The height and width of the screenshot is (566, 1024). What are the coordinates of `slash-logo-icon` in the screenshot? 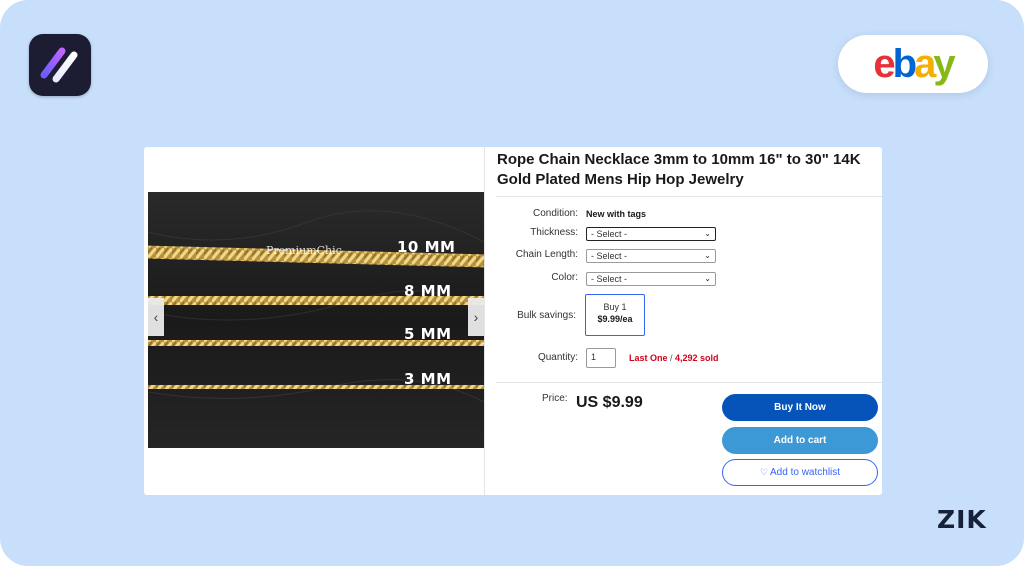 It's located at (59, 65).